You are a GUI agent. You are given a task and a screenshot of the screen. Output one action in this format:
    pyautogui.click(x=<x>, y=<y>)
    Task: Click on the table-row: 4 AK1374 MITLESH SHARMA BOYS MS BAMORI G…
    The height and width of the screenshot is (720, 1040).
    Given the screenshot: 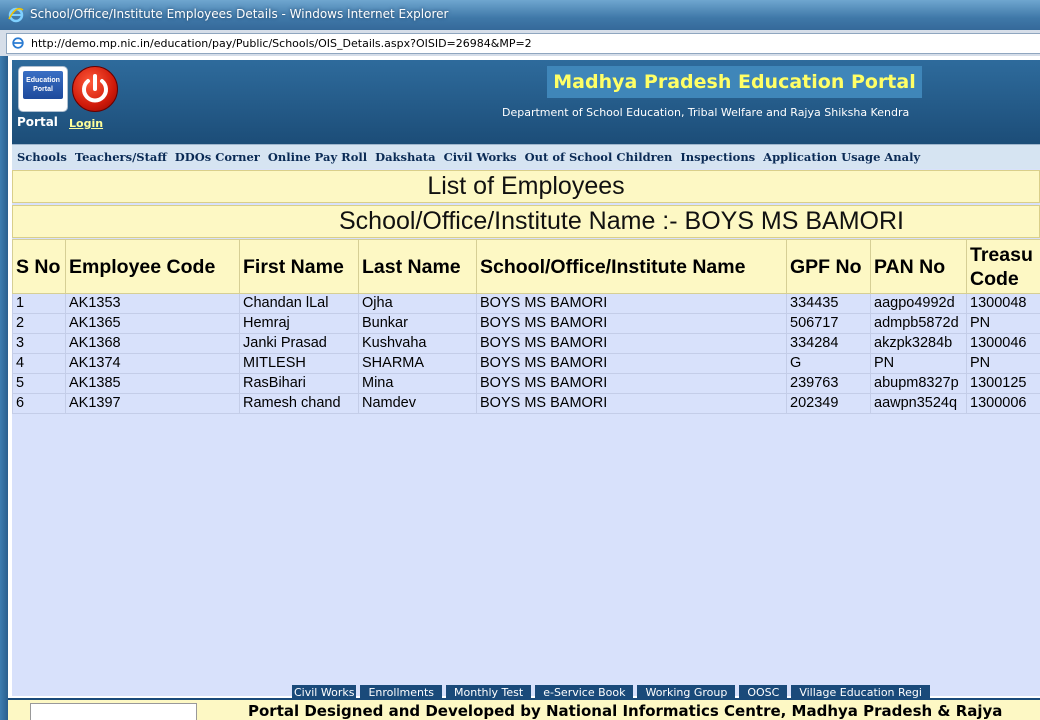 What is the action you would take?
    pyautogui.click(x=526, y=363)
    